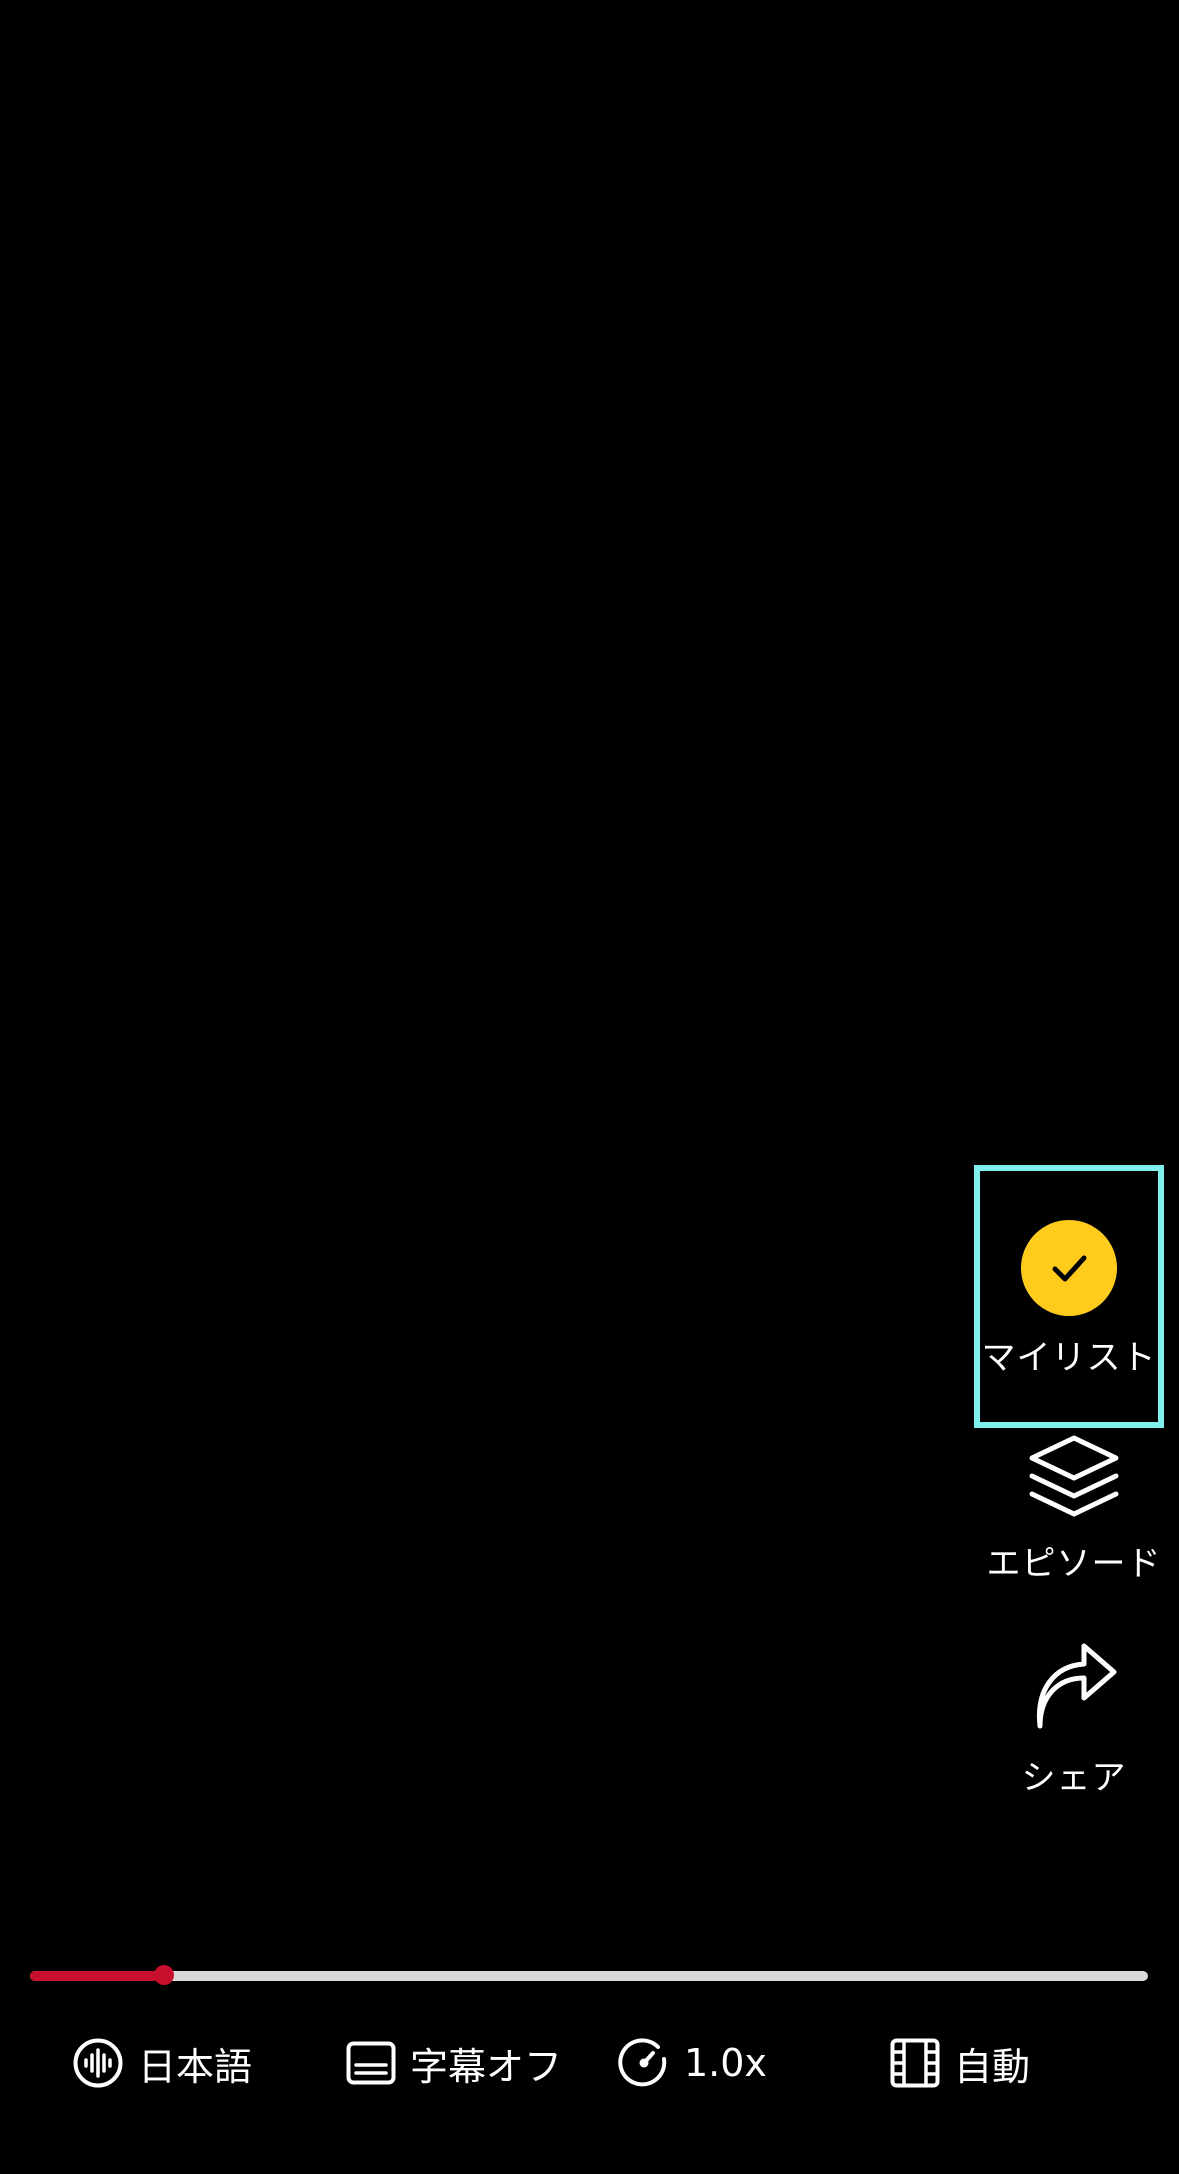 This screenshot has height=2174, width=1179. What do you see at coordinates (164, 1975) in the screenshot?
I see `progress-scrubber` at bounding box center [164, 1975].